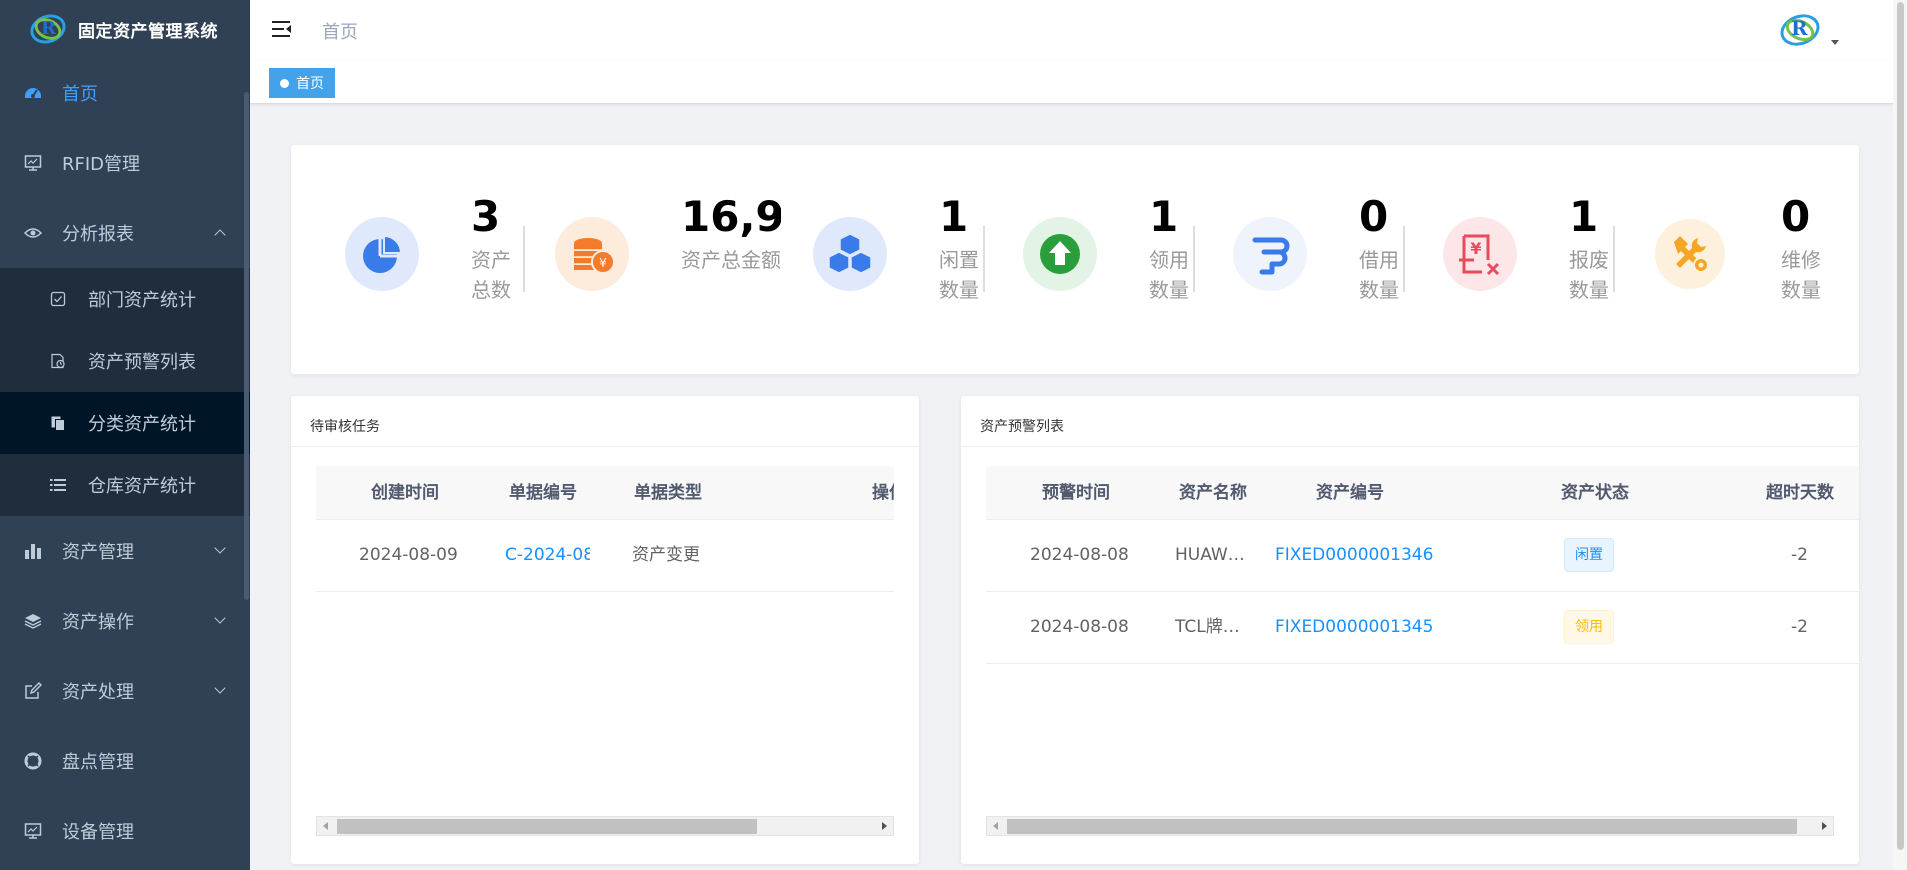 The image size is (1907, 870). What do you see at coordinates (1079, 627) in the screenshot?
I see `cell-date: 2024-08-08` at bounding box center [1079, 627].